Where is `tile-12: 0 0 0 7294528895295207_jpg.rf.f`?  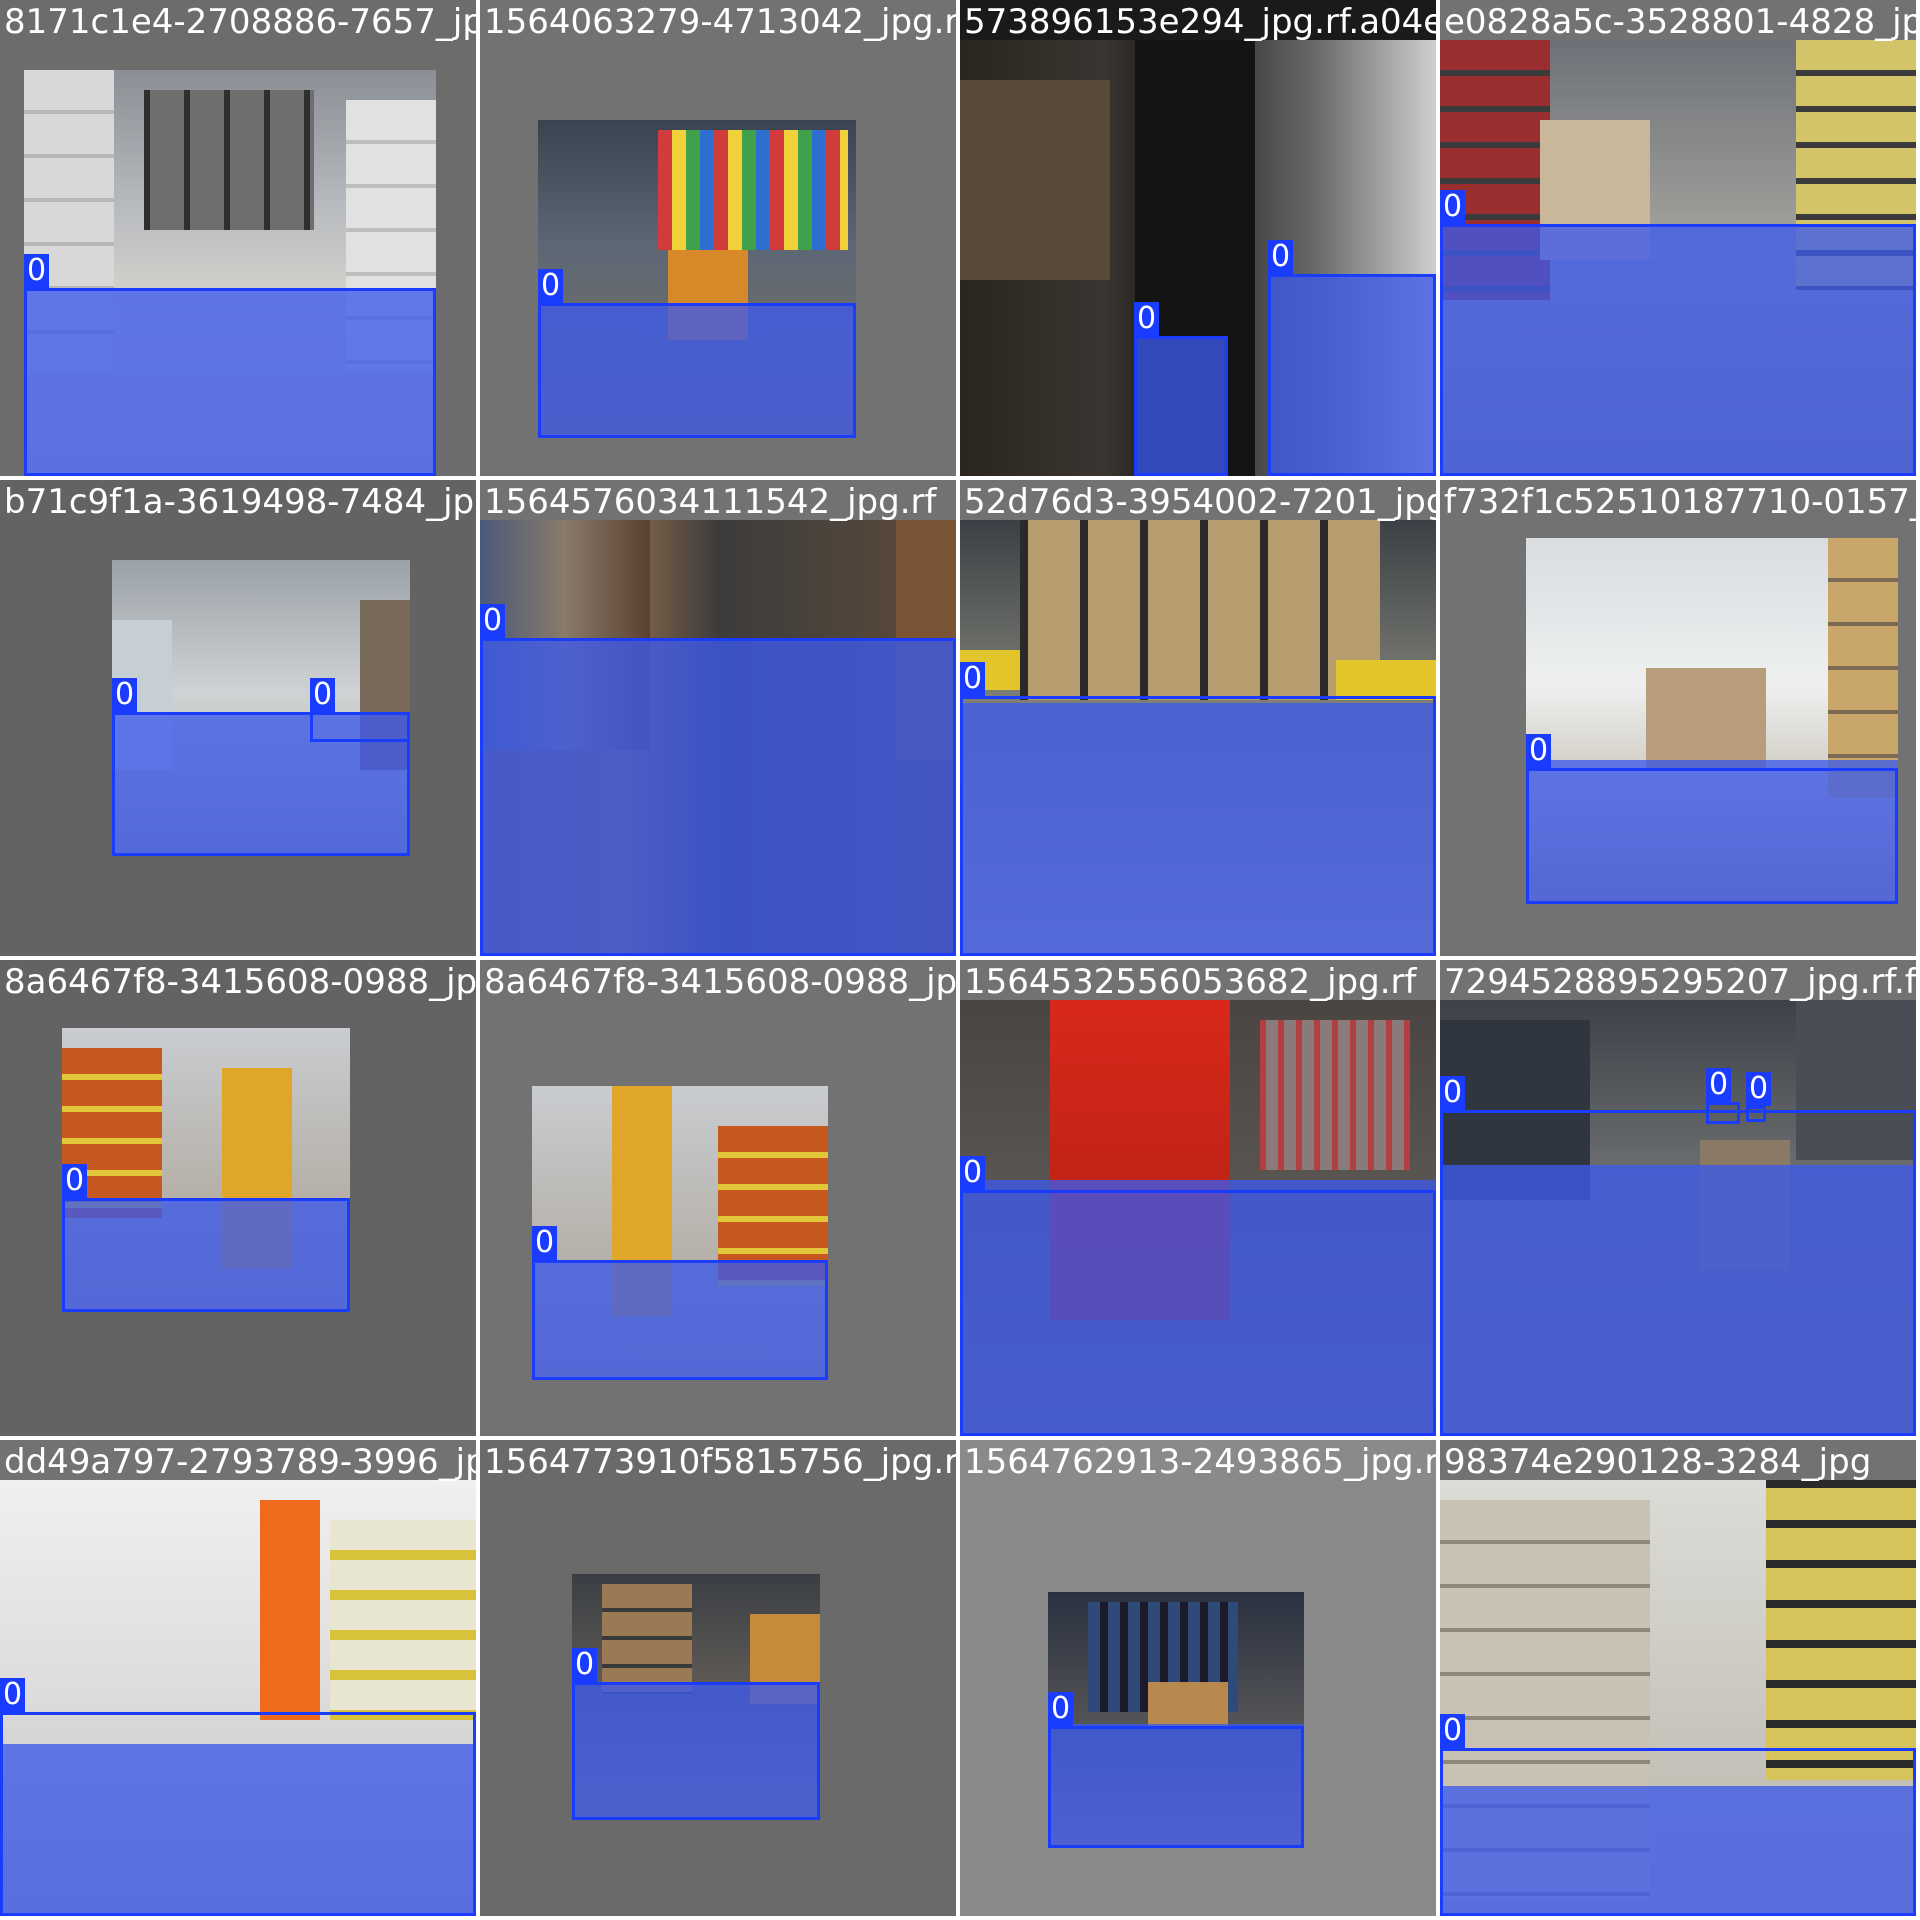
tile-12: 0 0 0 7294528895295207_jpg.rf.f is located at coordinates (1678, 1198).